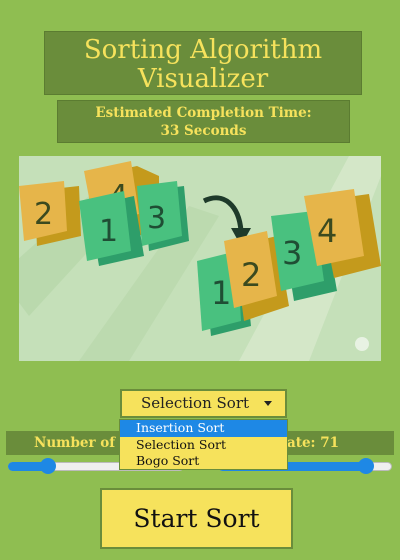 This screenshot has height=560, width=400. I want to click on block-before-1-label: 2, so click(43, 214).